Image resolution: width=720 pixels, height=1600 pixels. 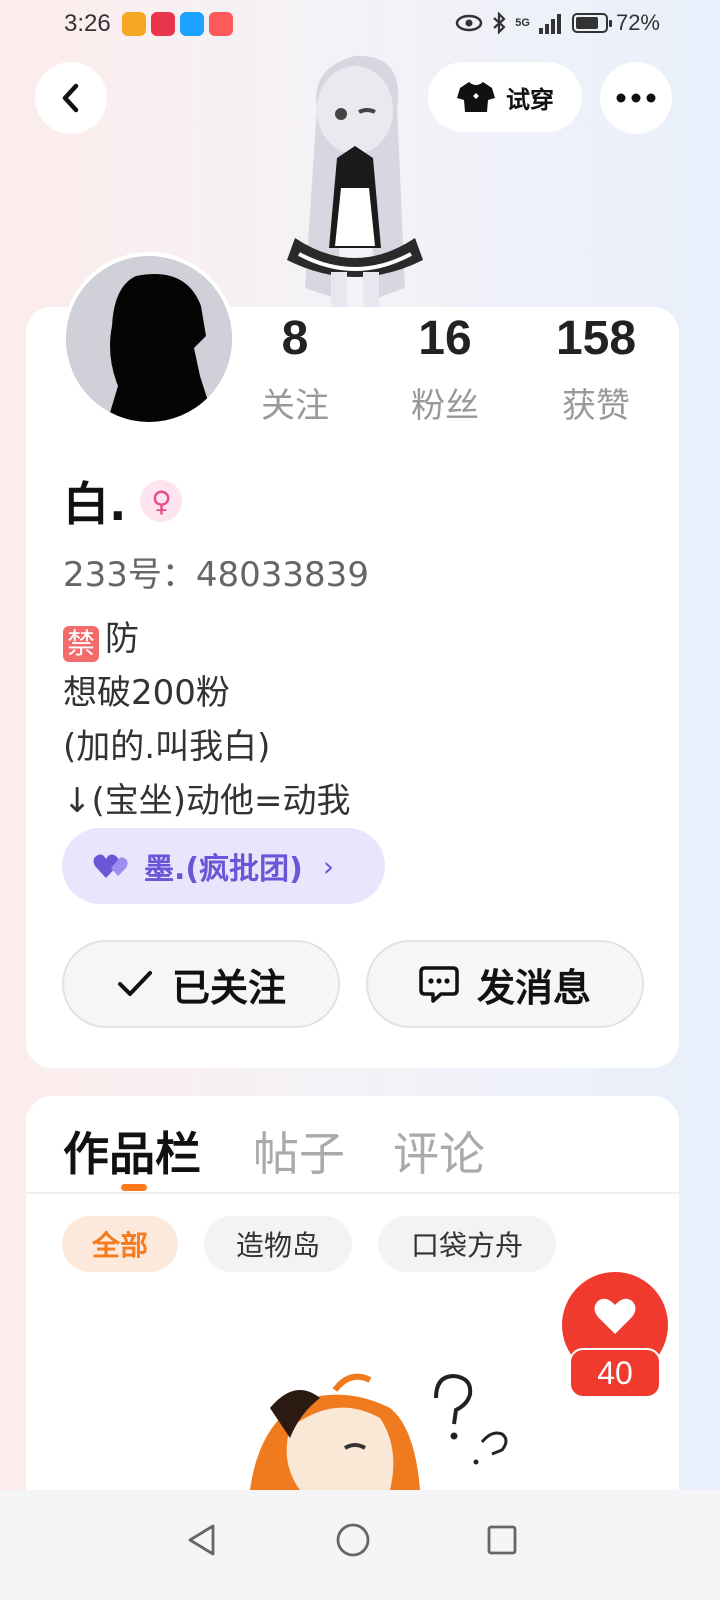 What do you see at coordinates (328, 866) in the screenshot?
I see `chevron-right-icon: ›` at bounding box center [328, 866].